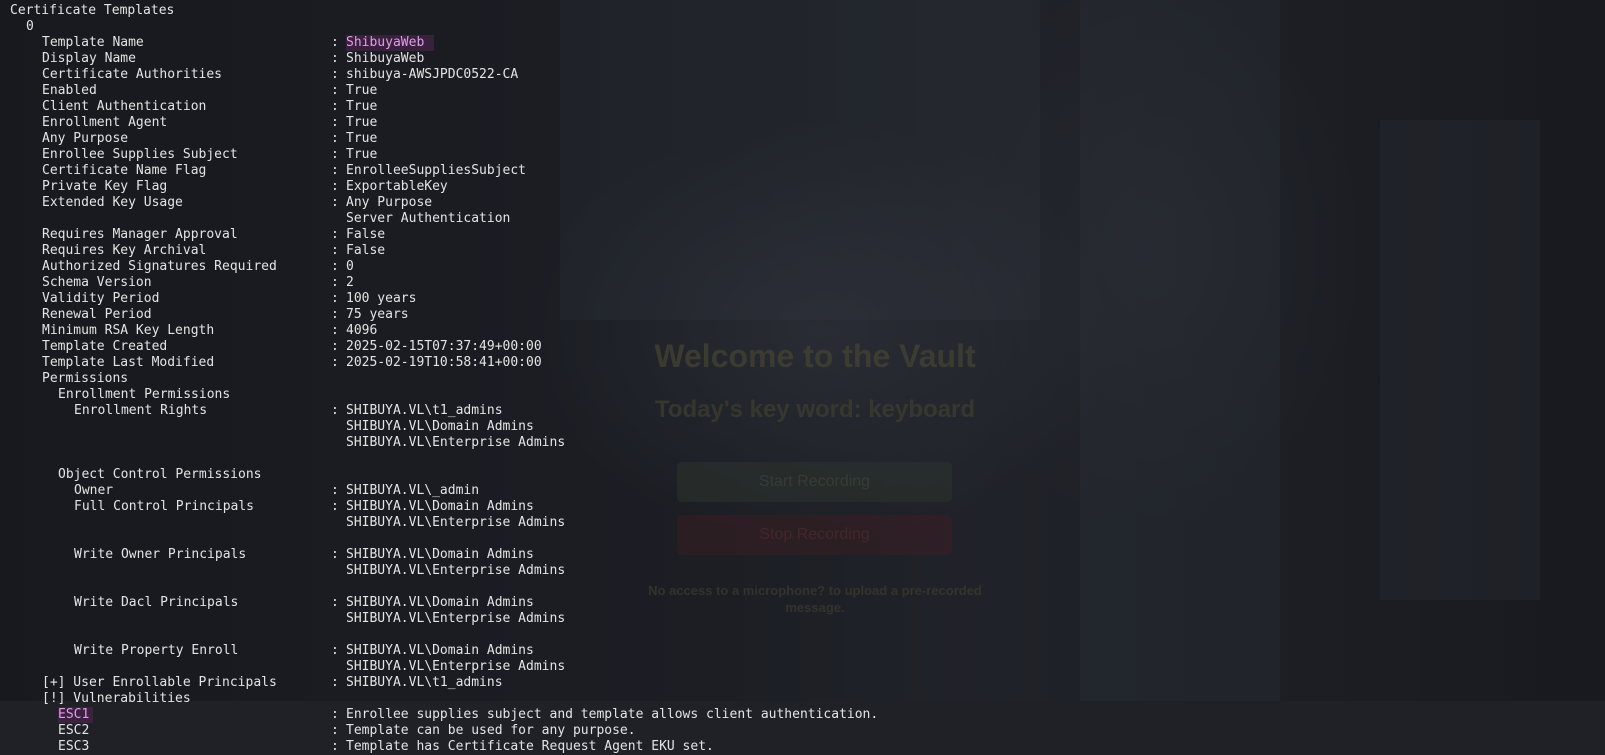 The image size is (1605, 755). I want to click on field-extended-key-usage-row: Extended Key Usage: Any Purpose, so click(802, 203).